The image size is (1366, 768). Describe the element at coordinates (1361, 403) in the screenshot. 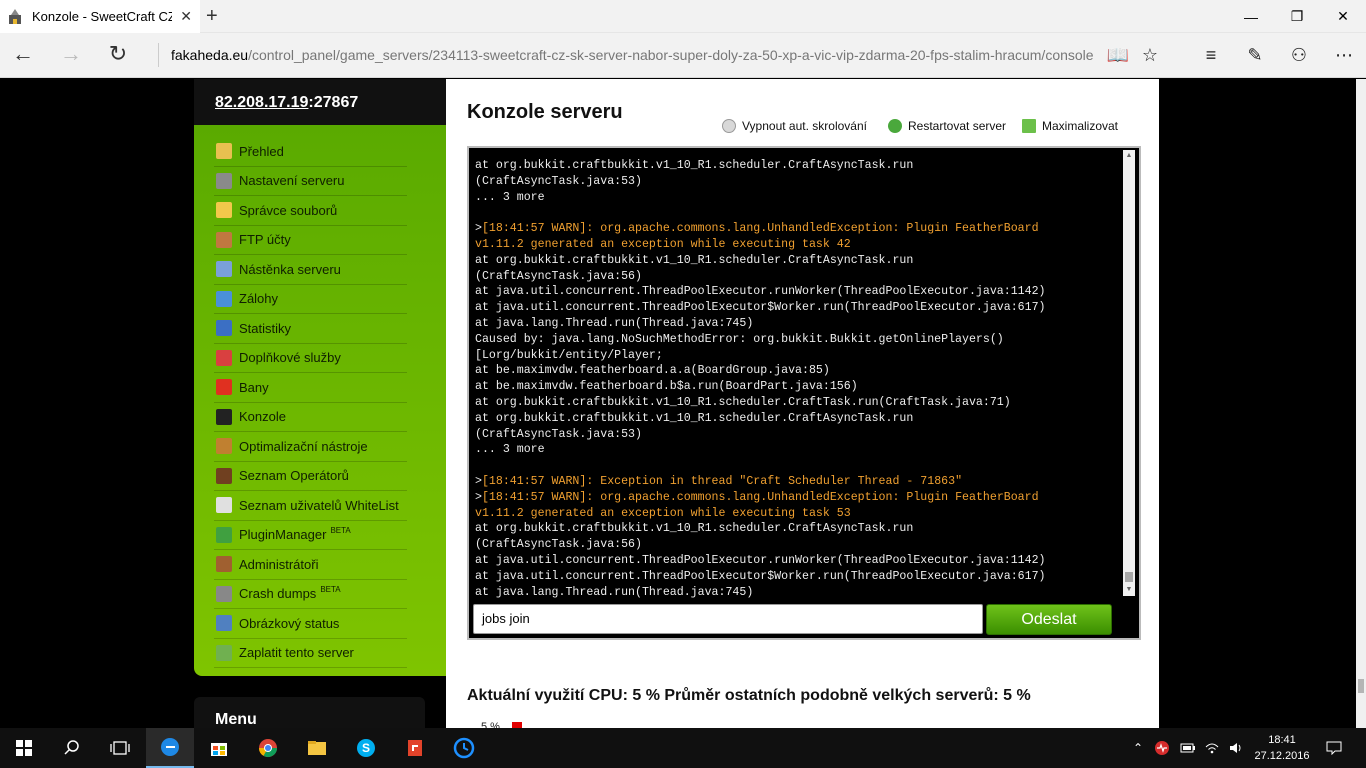

I see `page-scrollbar` at that location.